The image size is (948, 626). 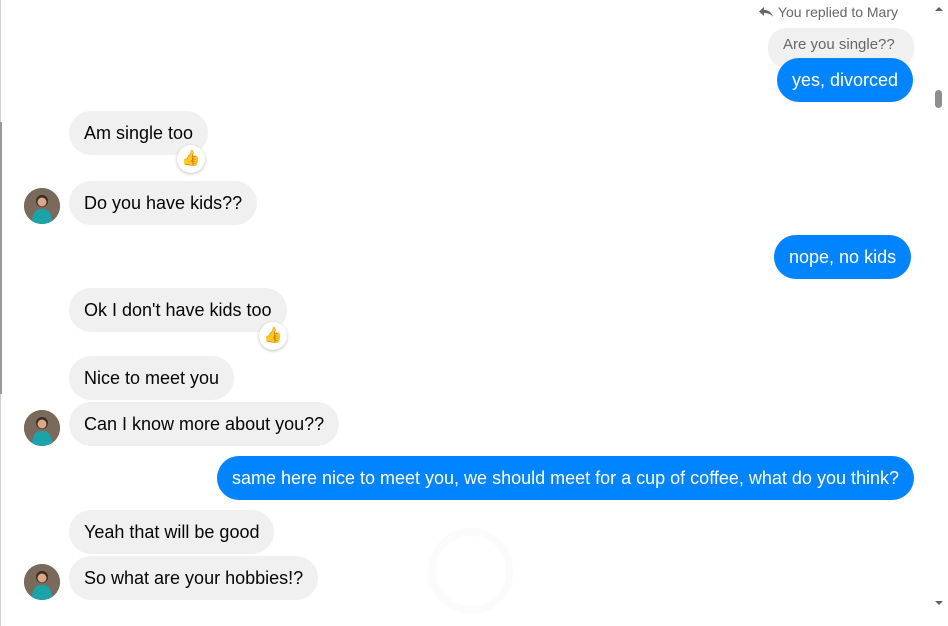 I want to click on pane-divider-accent, so click(x=1, y=258).